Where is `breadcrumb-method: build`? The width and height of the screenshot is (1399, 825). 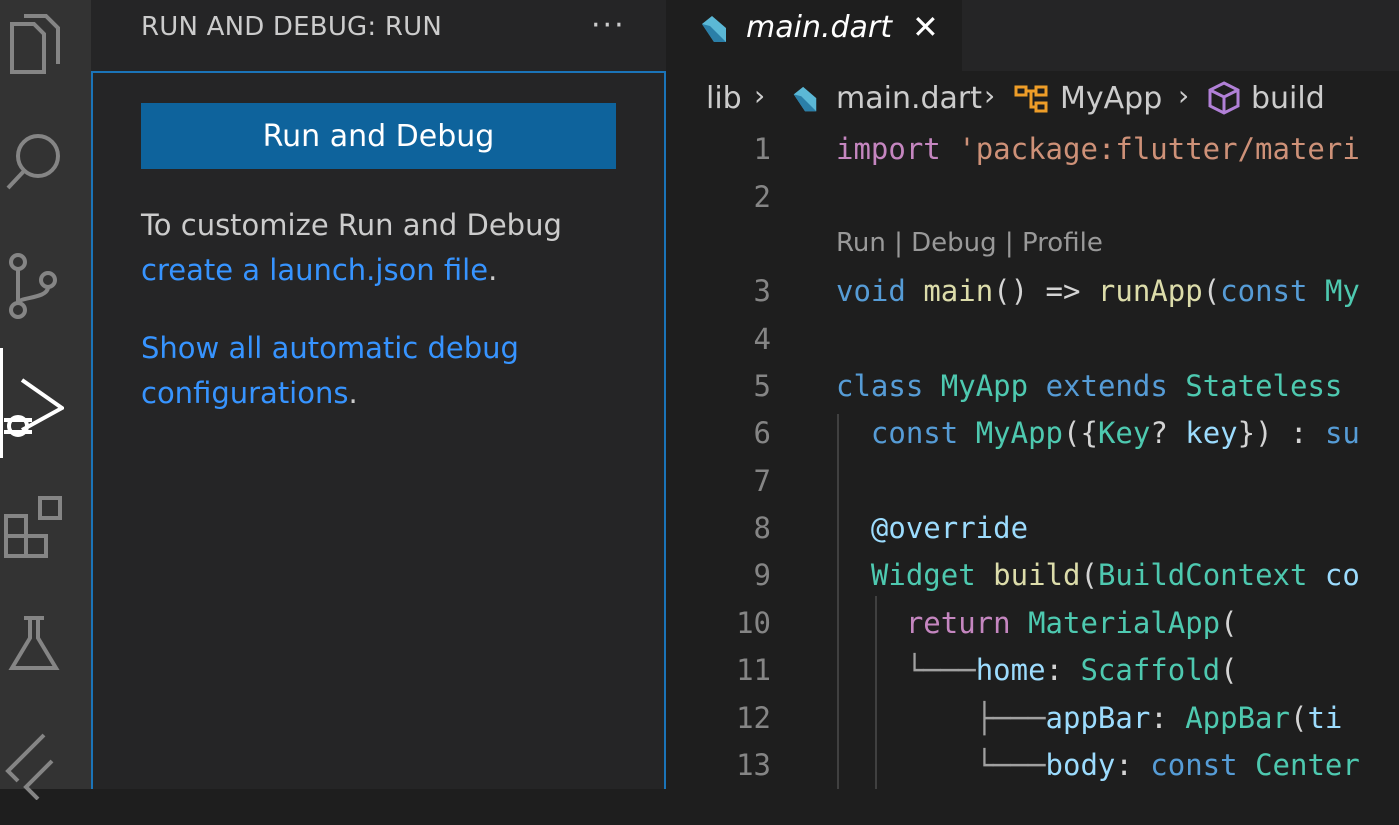 breadcrumb-method: build is located at coordinates (1288, 98).